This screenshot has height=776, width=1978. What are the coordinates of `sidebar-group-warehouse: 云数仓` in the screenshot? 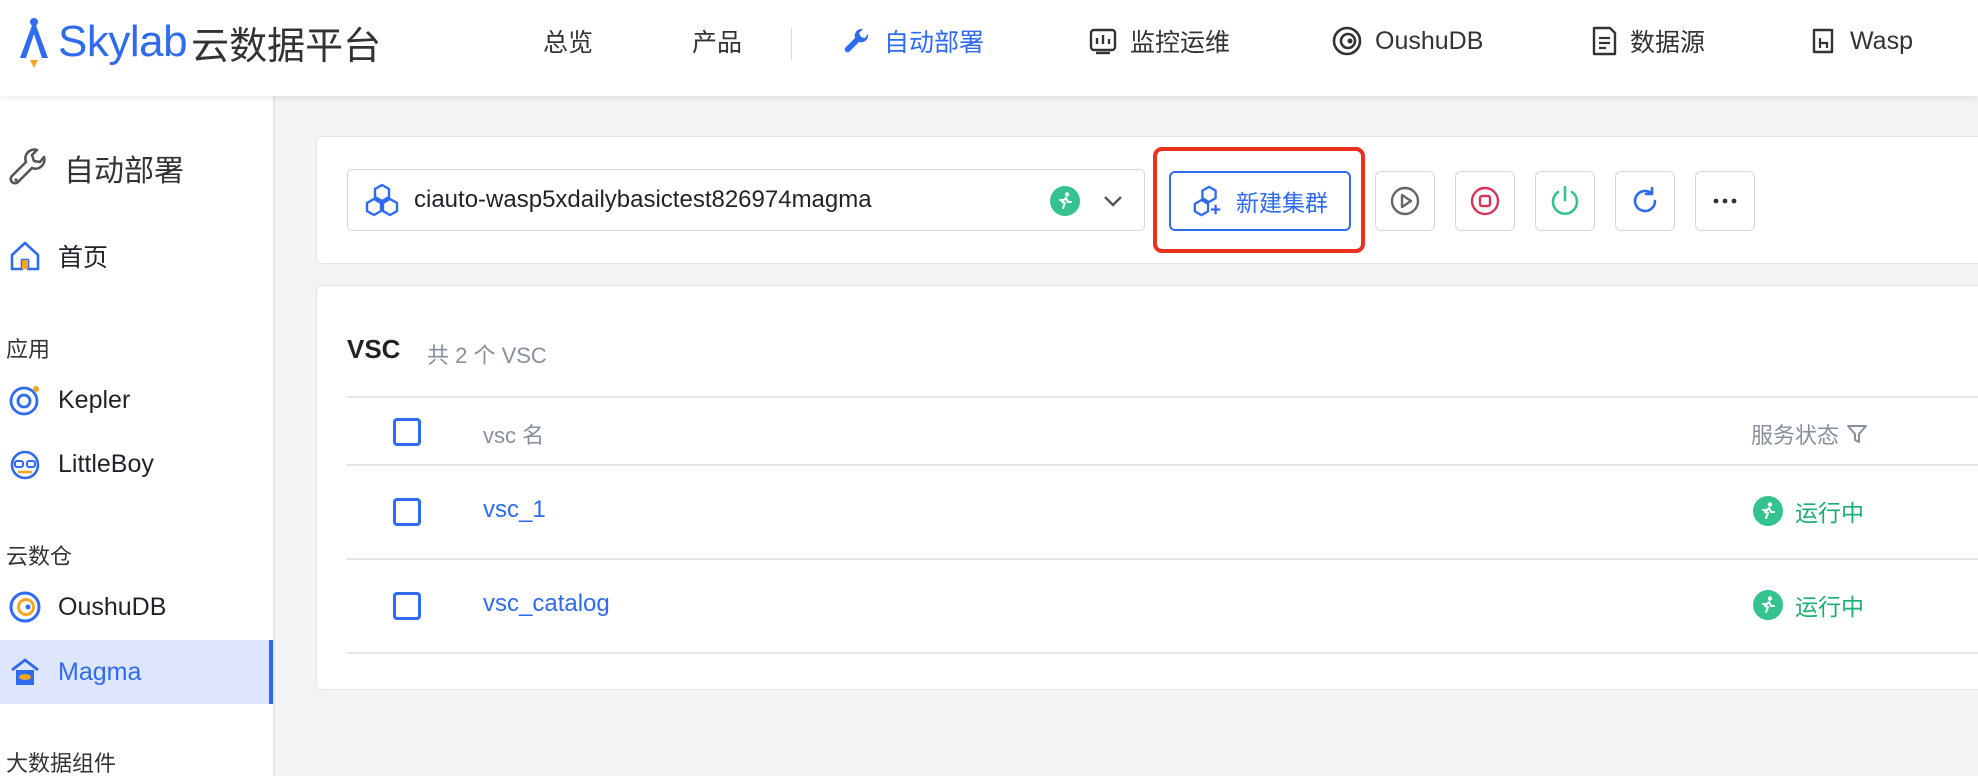 It's located at (39, 556).